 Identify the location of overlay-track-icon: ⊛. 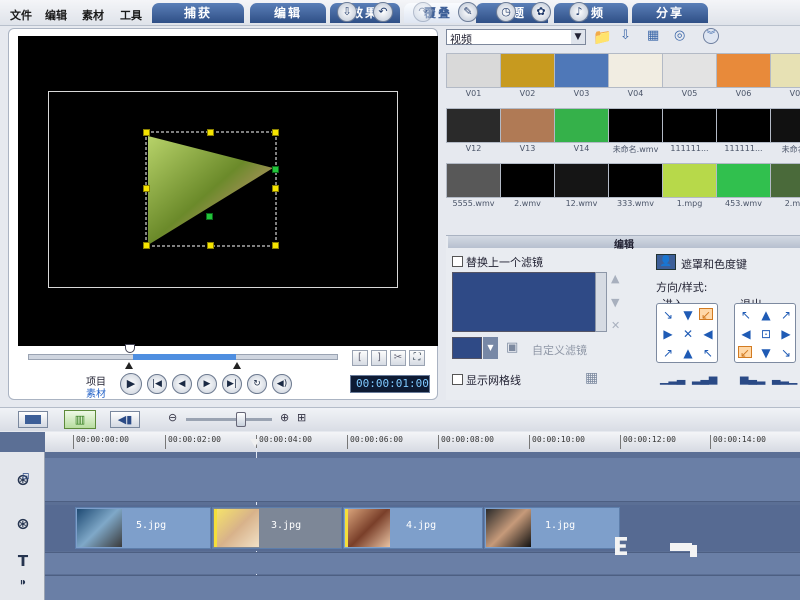
(23, 523).